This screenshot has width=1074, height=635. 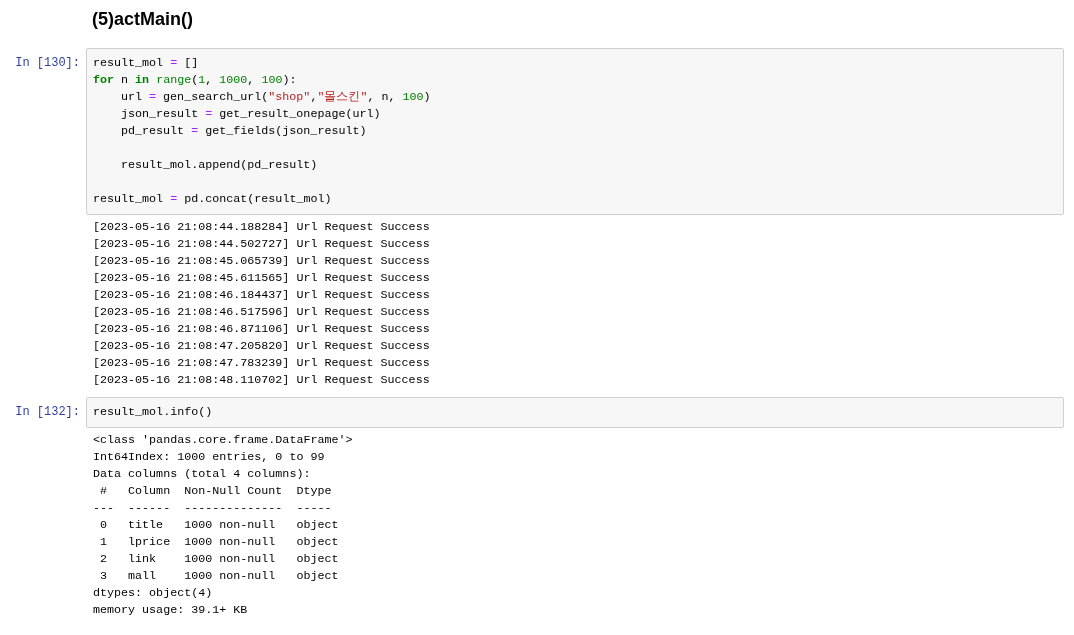 I want to click on output-line: [2023-05-16 21:08:48.110702] Url Request Success, so click(x=261, y=380).